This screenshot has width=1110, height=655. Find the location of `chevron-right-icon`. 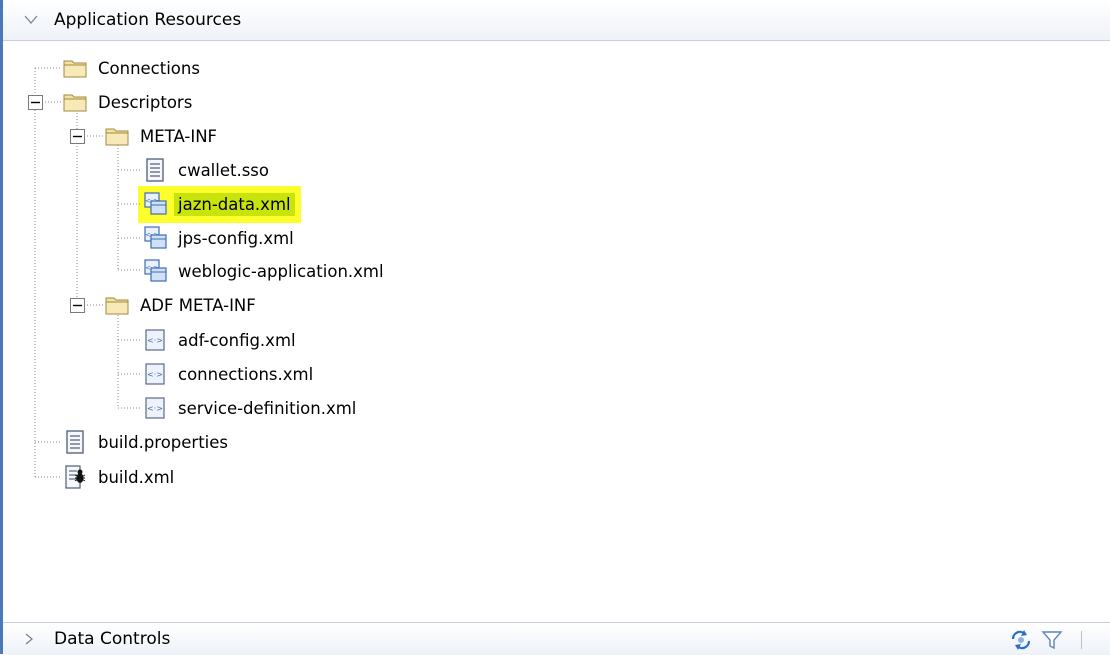

chevron-right-icon is located at coordinates (29, 639).